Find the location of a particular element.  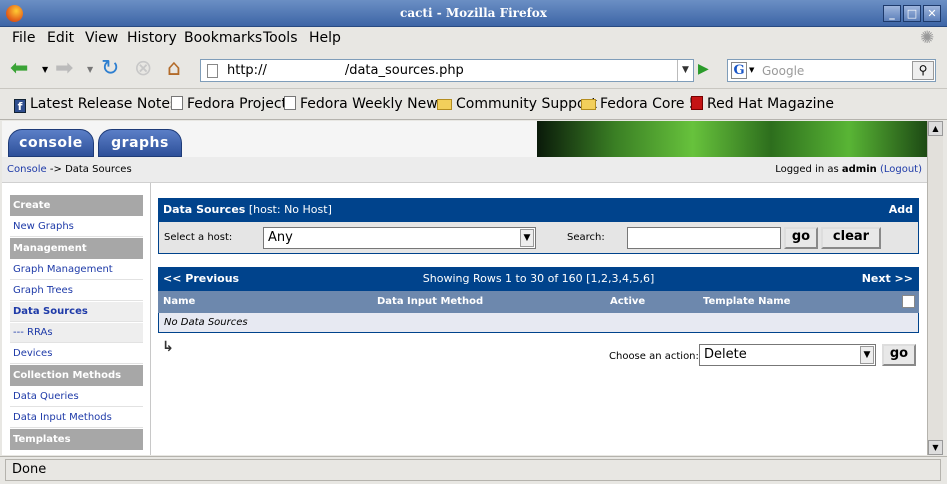

back-history-dropdown-icon: ▼ is located at coordinates (45, 69).